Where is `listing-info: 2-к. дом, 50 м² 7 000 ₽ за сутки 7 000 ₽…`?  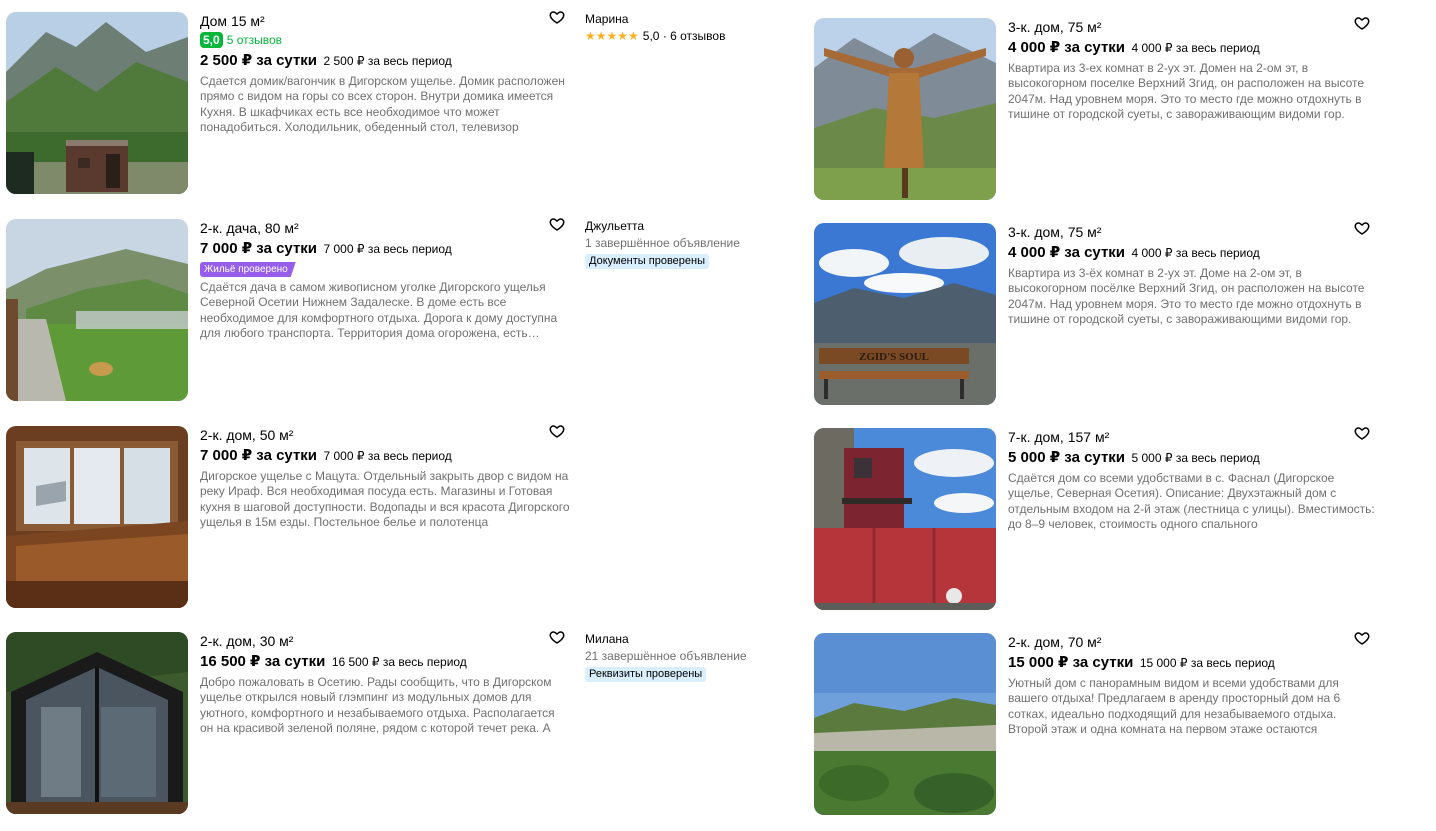 listing-info: 2-к. дом, 50 м² 7 000 ₽ за сутки 7 000 ₽… is located at coordinates (385, 478).